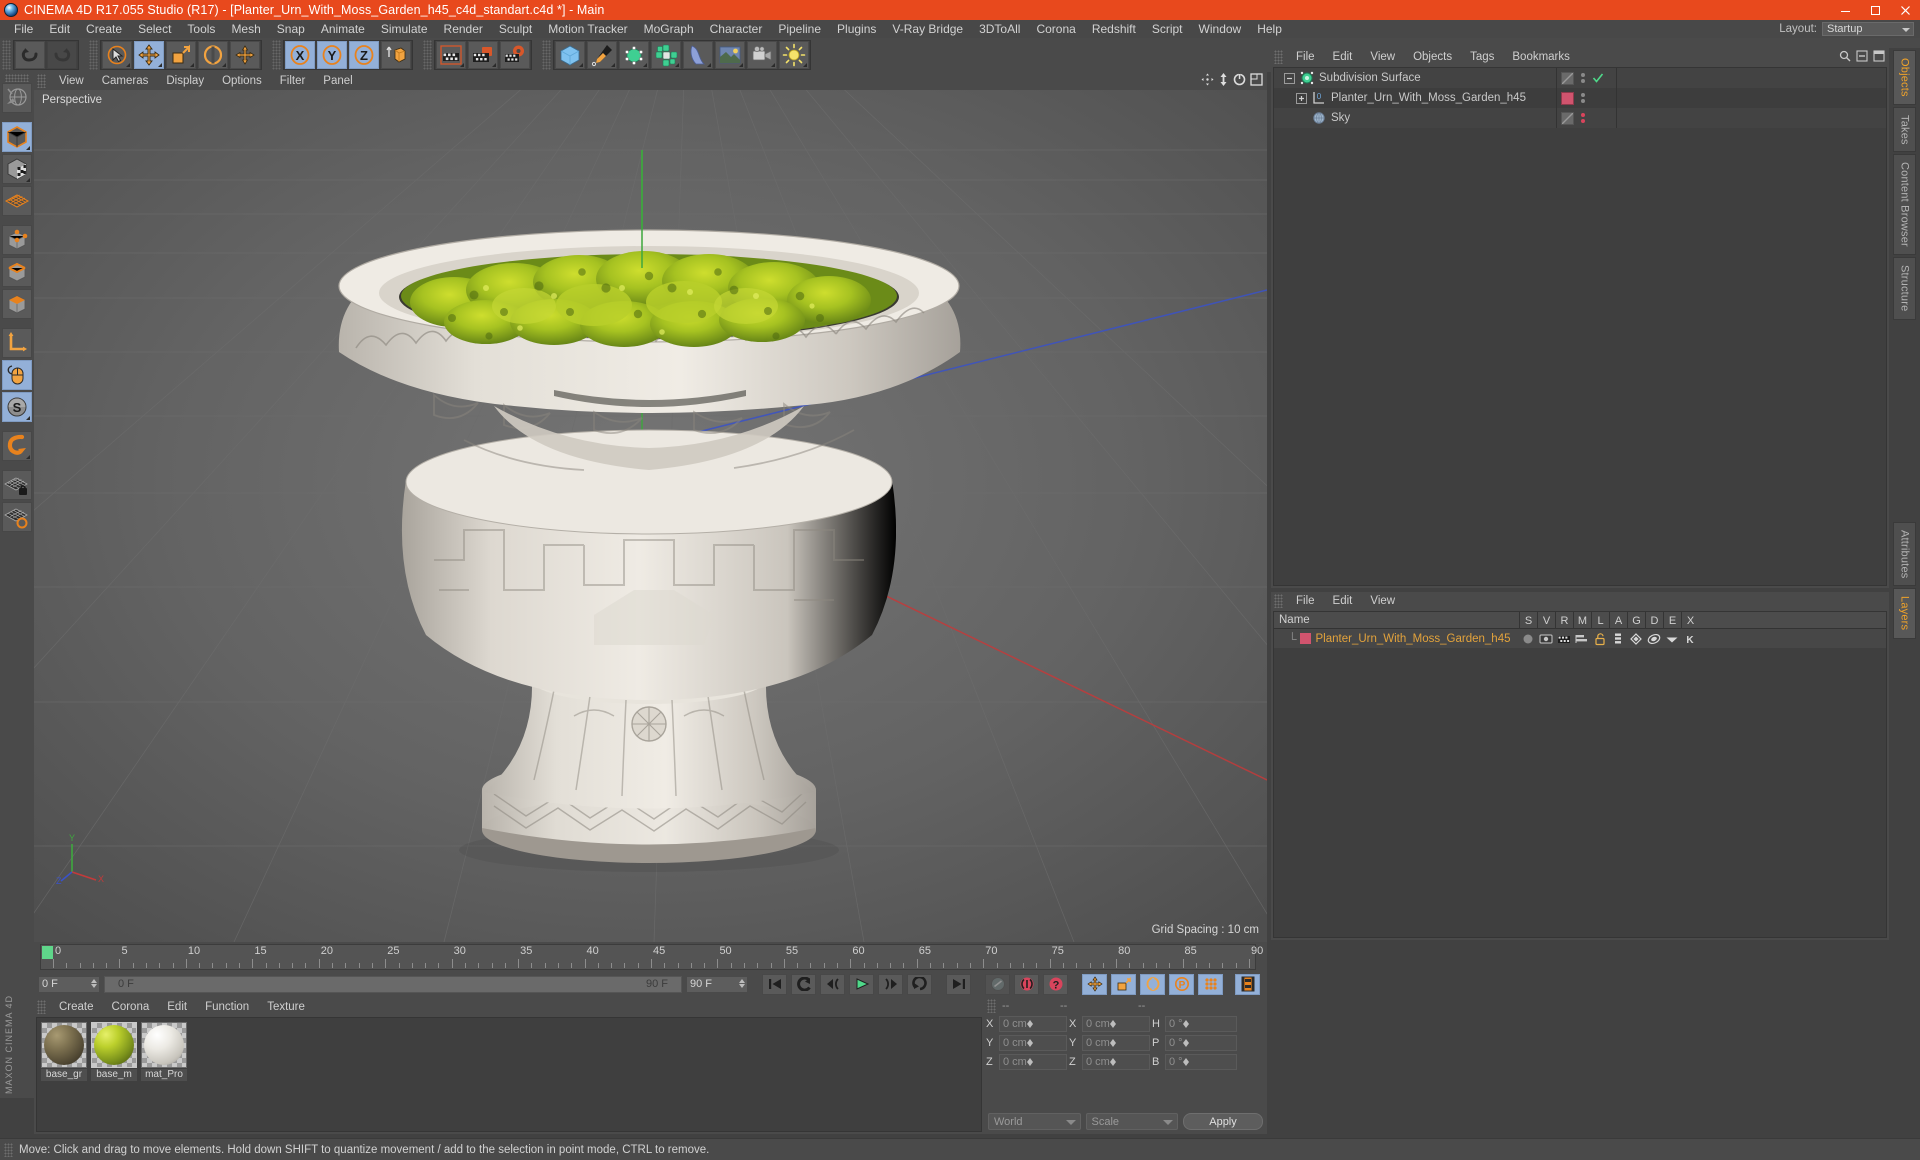  Describe the element at coordinates (1904, 205) in the screenshot. I see `tab-content-browser: Content Browser` at that location.